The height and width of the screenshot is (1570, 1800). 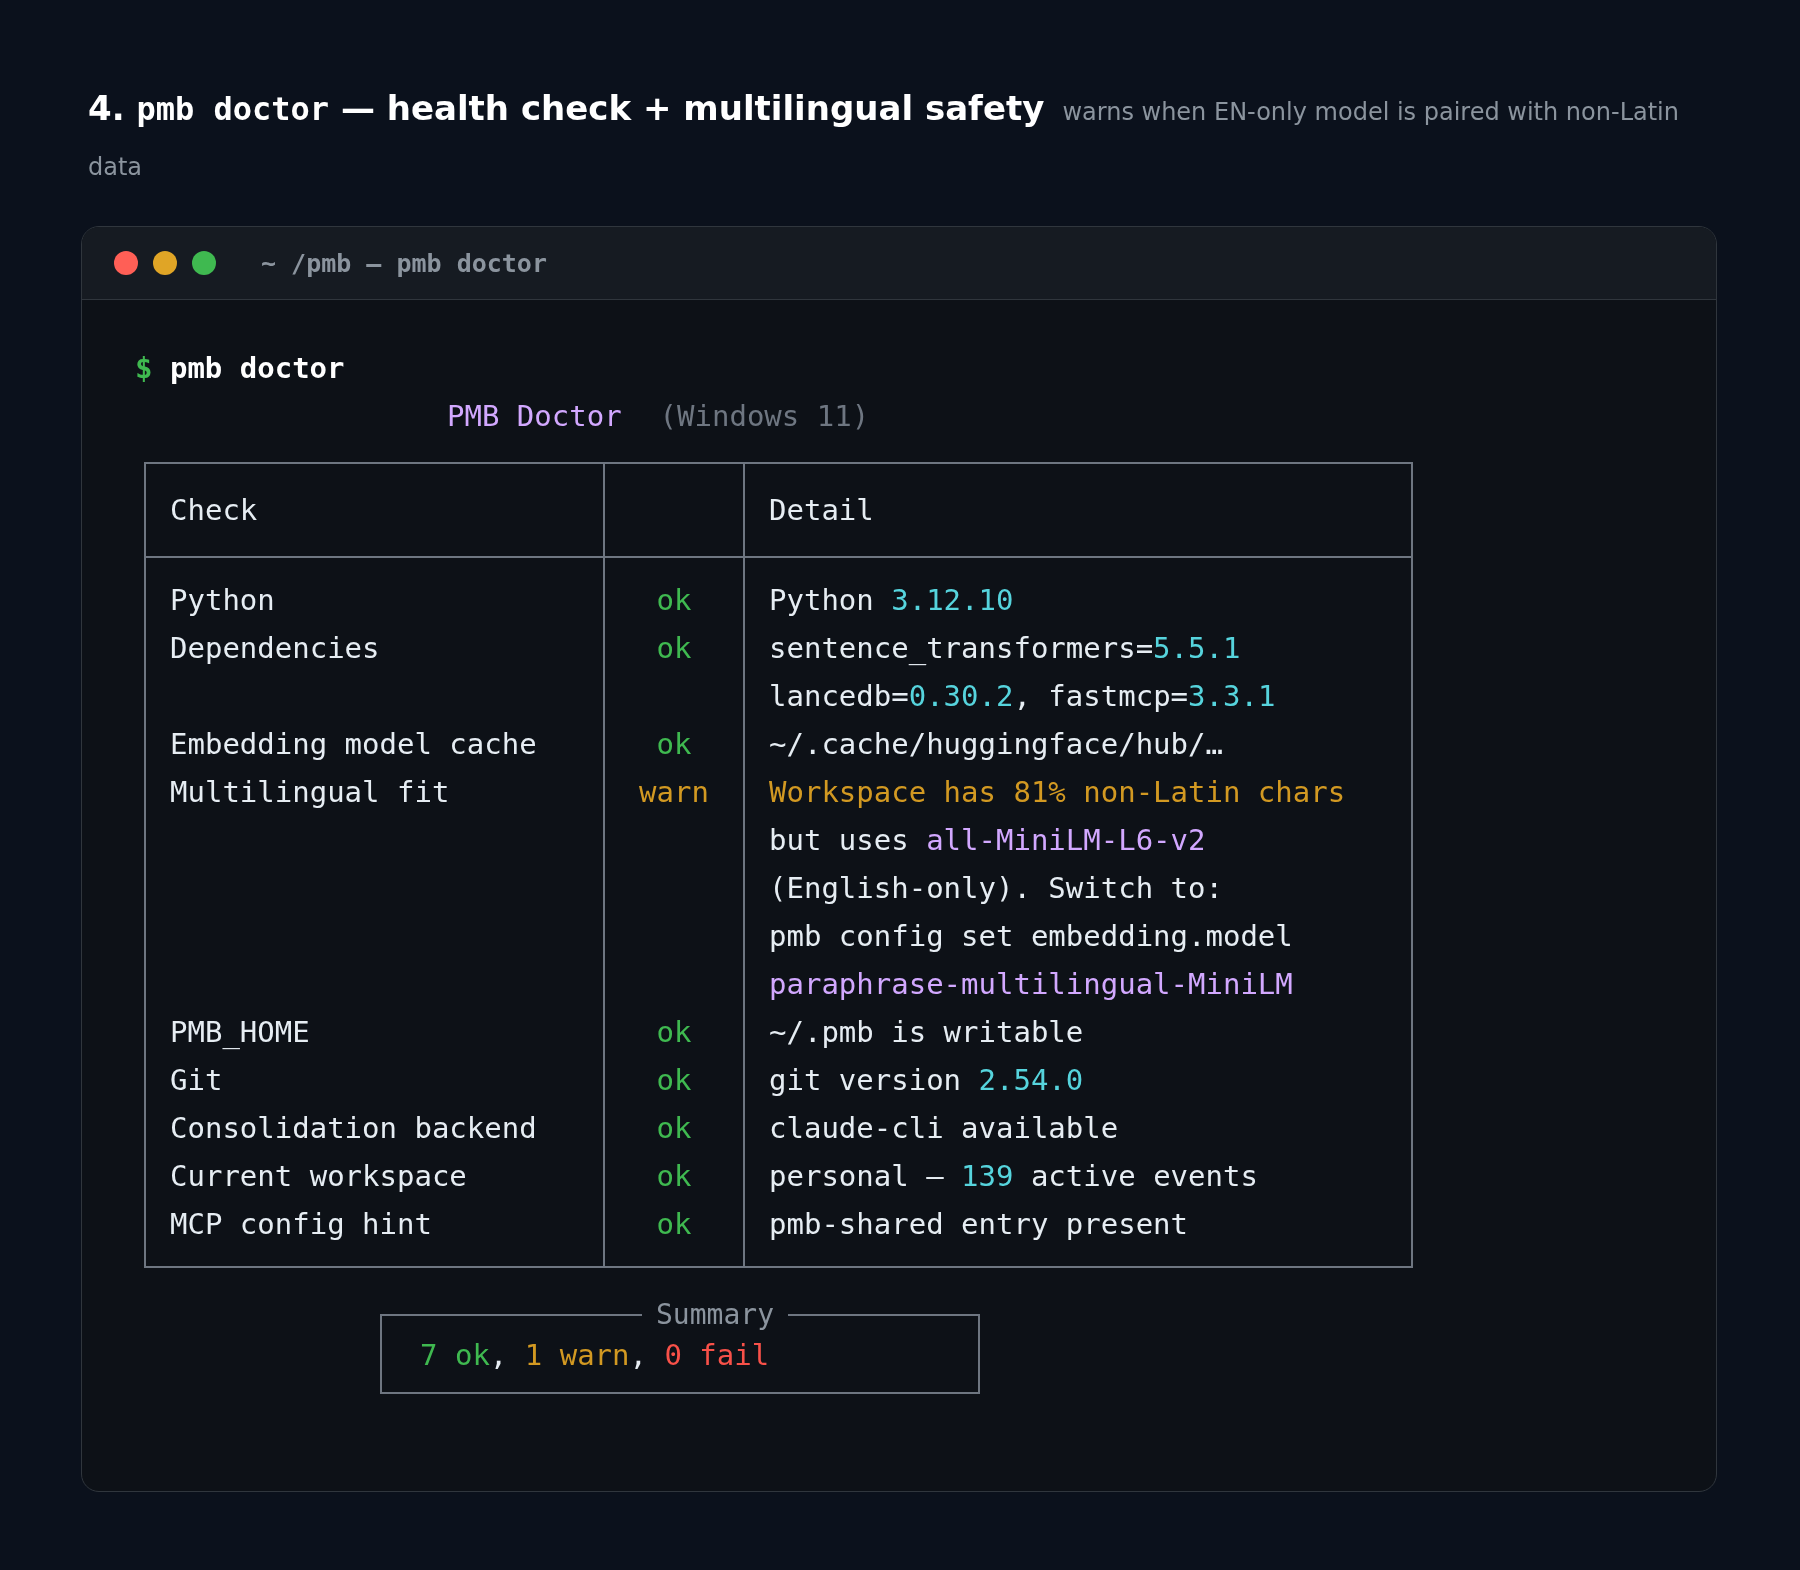 What do you see at coordinates (144, 368) in the screenshot?
I see `prompt-symbol: $` at bounding box center [144, 368].